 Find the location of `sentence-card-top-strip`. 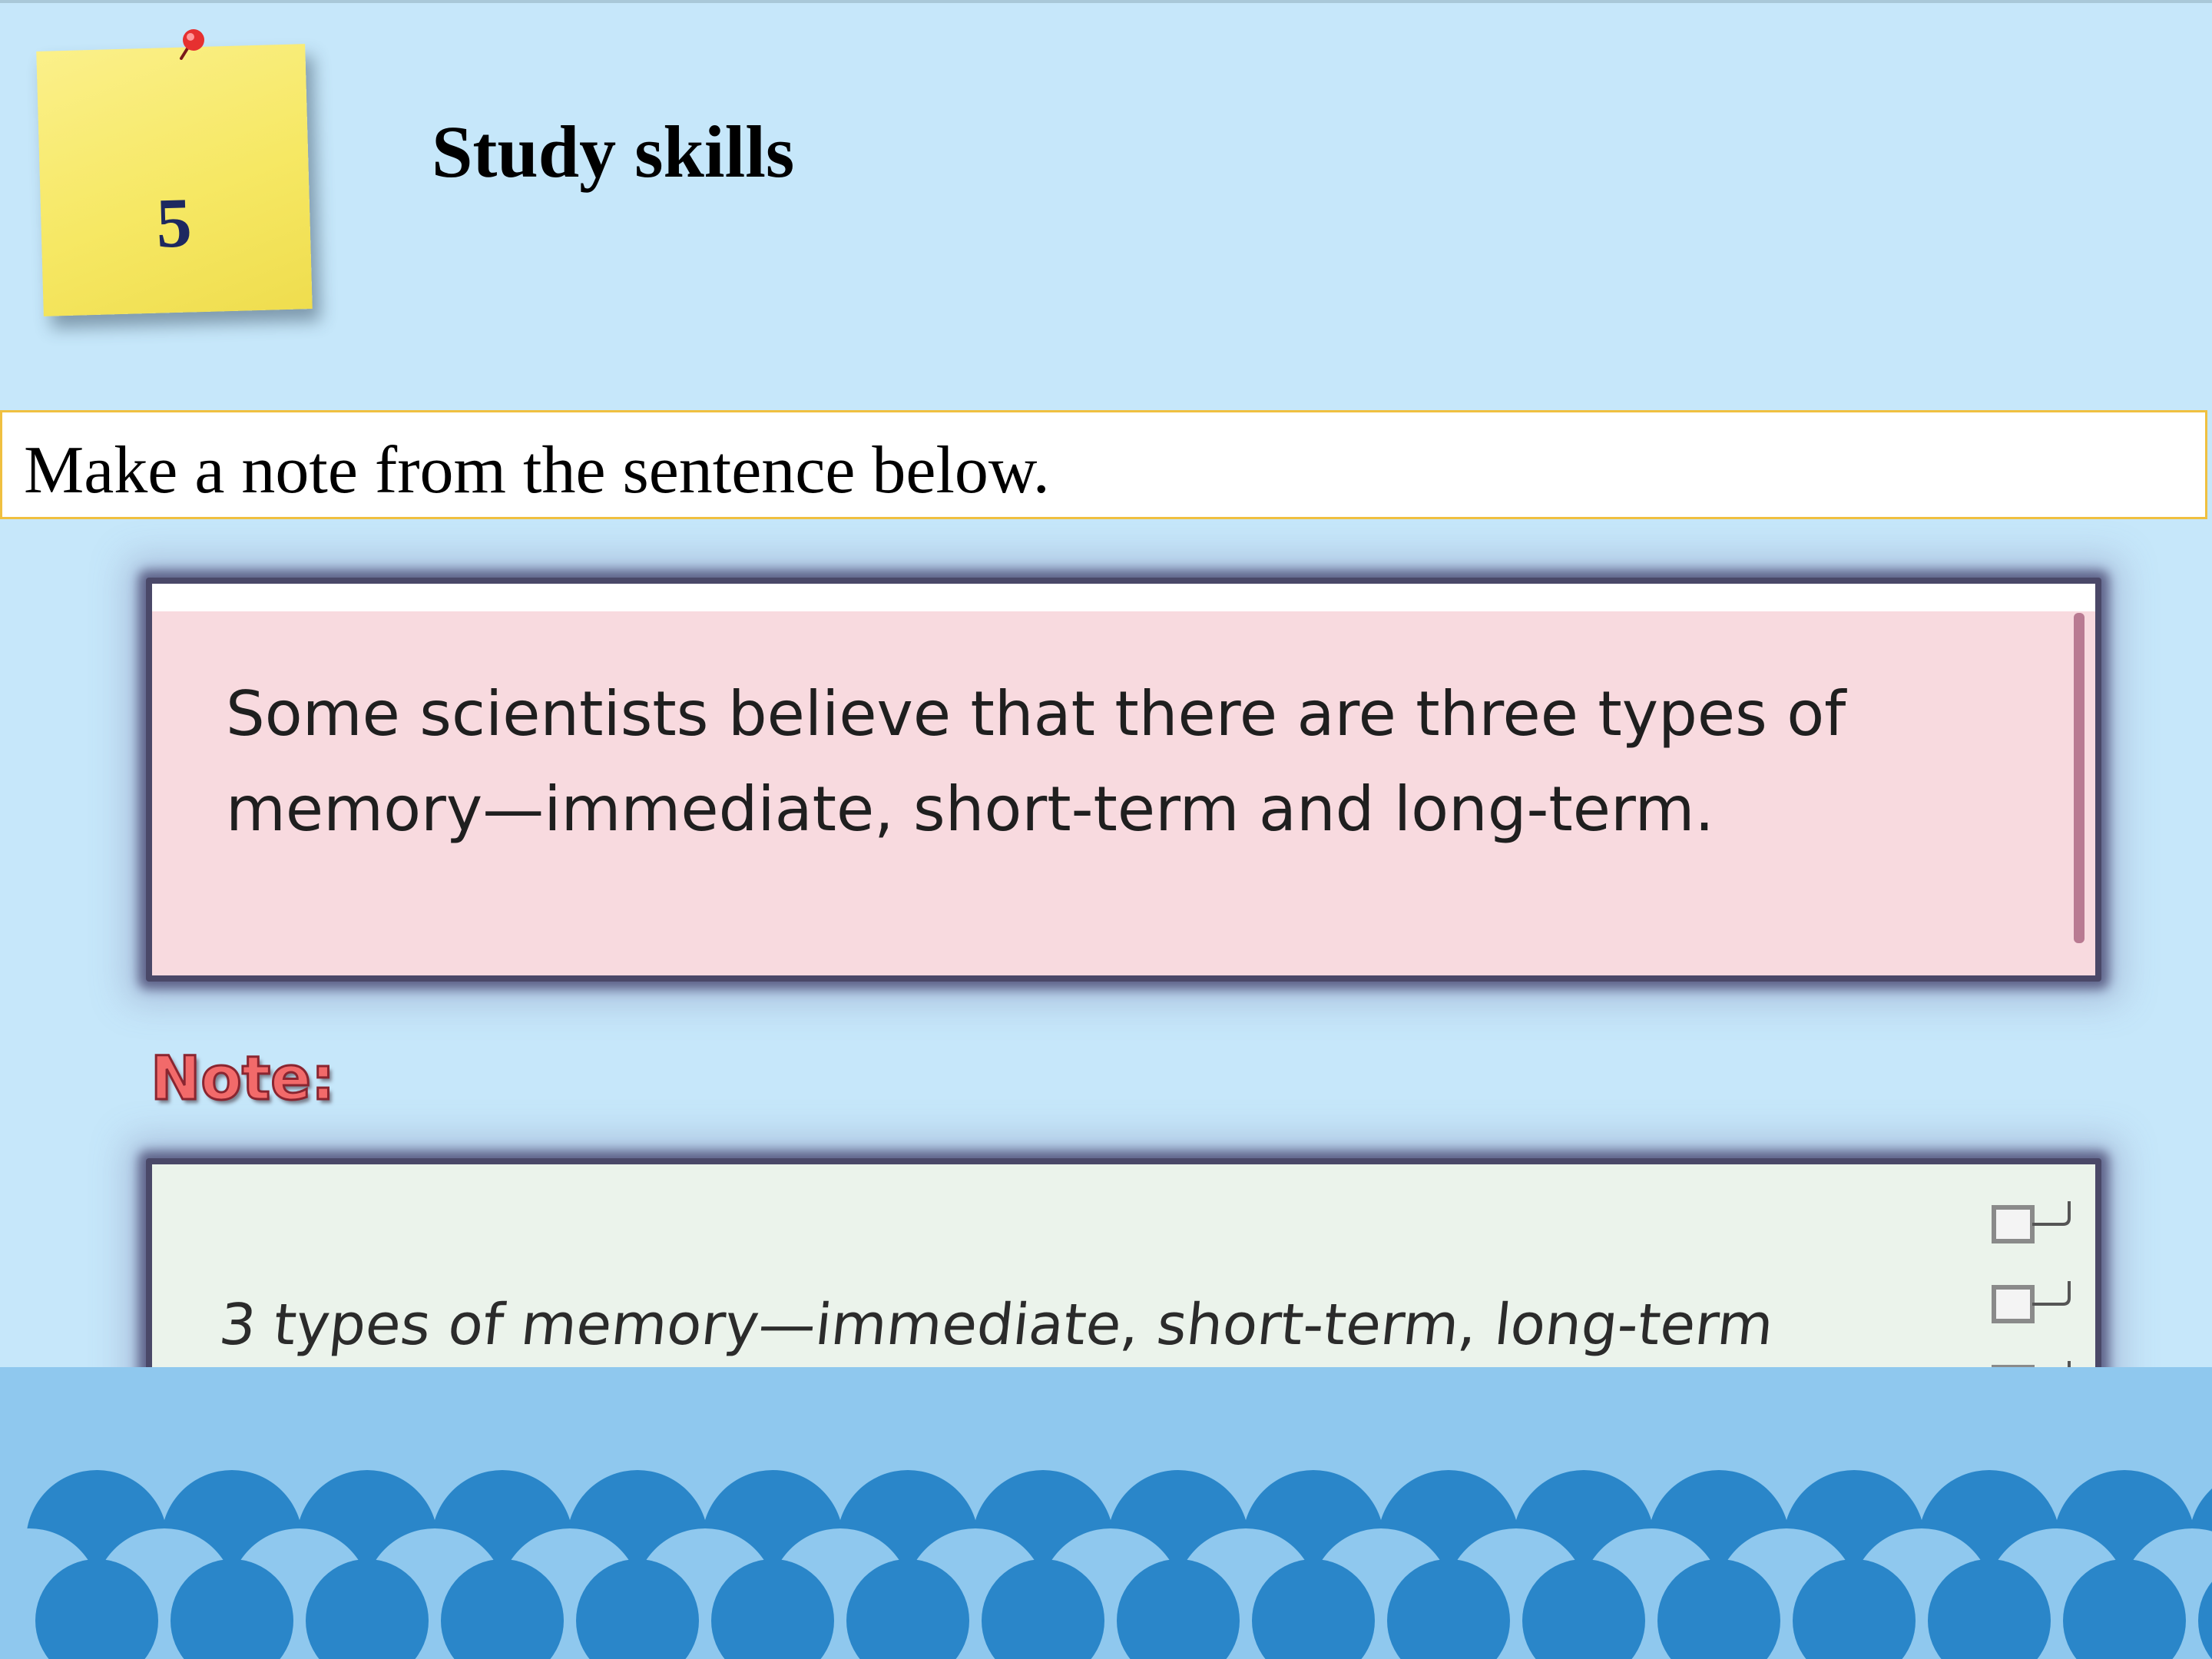

sentence-card-top-strip is located at coordinates (1123, 597).